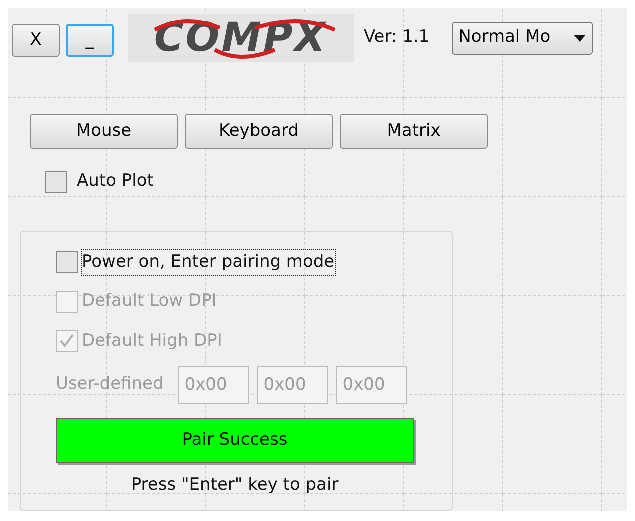  What do you see at coordinates (235, 485) in the screenshot?
I see `hint-text: Press "Enter" key to pair` at bounding box center [235, 485].